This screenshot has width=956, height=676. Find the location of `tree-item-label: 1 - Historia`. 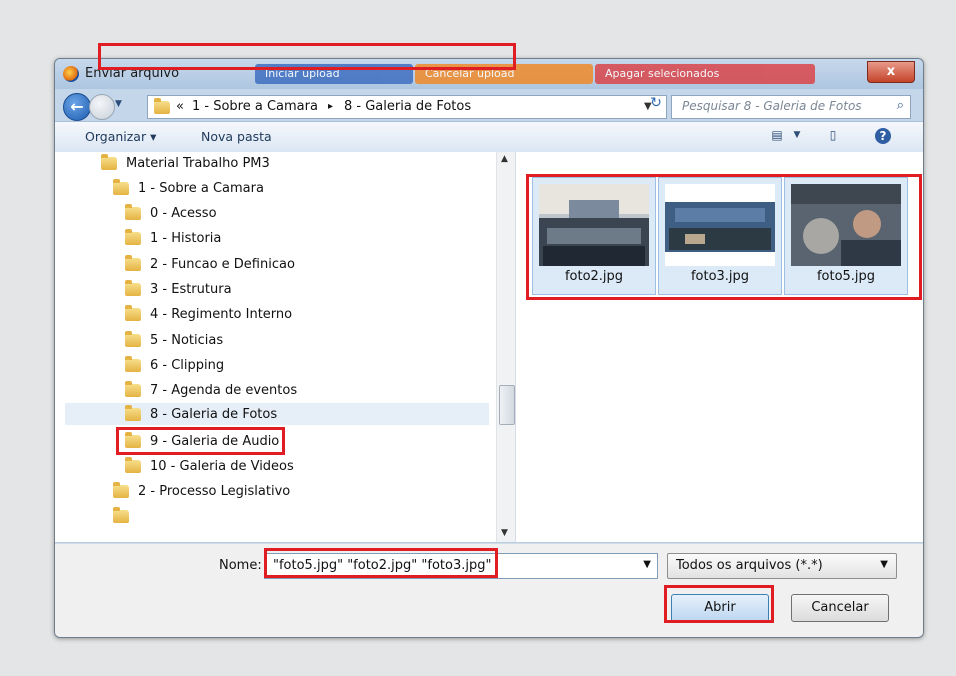

tree-item-label: 1 - Historia is located at coordinates (186, 238).